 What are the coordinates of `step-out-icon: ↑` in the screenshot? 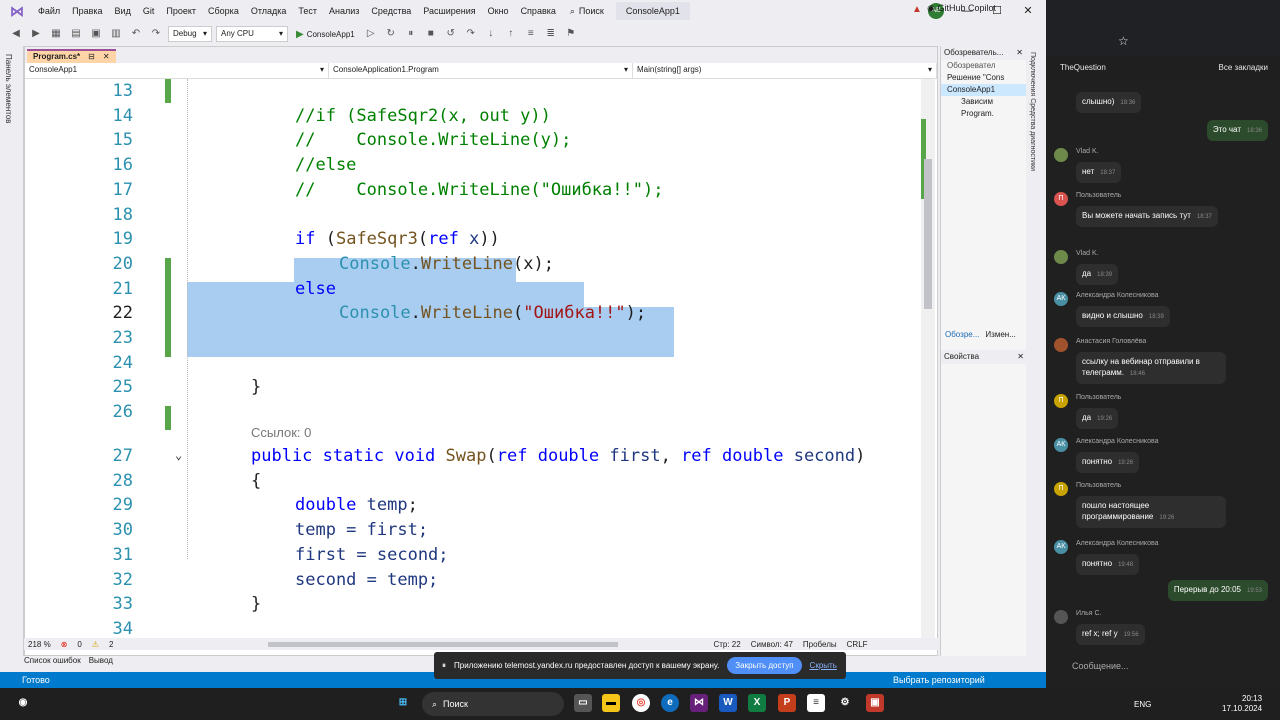 It's located at (511, 34).